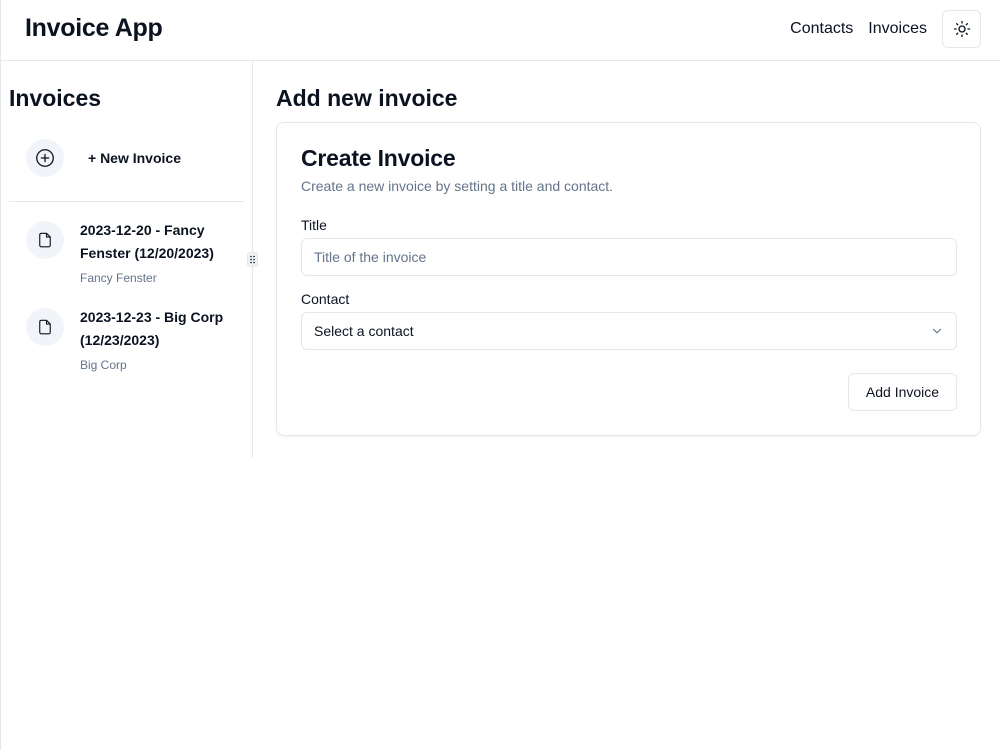 Image resolution: width=1000 pixels, height=750 pixels. Describe the element at coordinates (821, 29) in the screenshot. I see `nav-link-contacts: Contacts` at that location.